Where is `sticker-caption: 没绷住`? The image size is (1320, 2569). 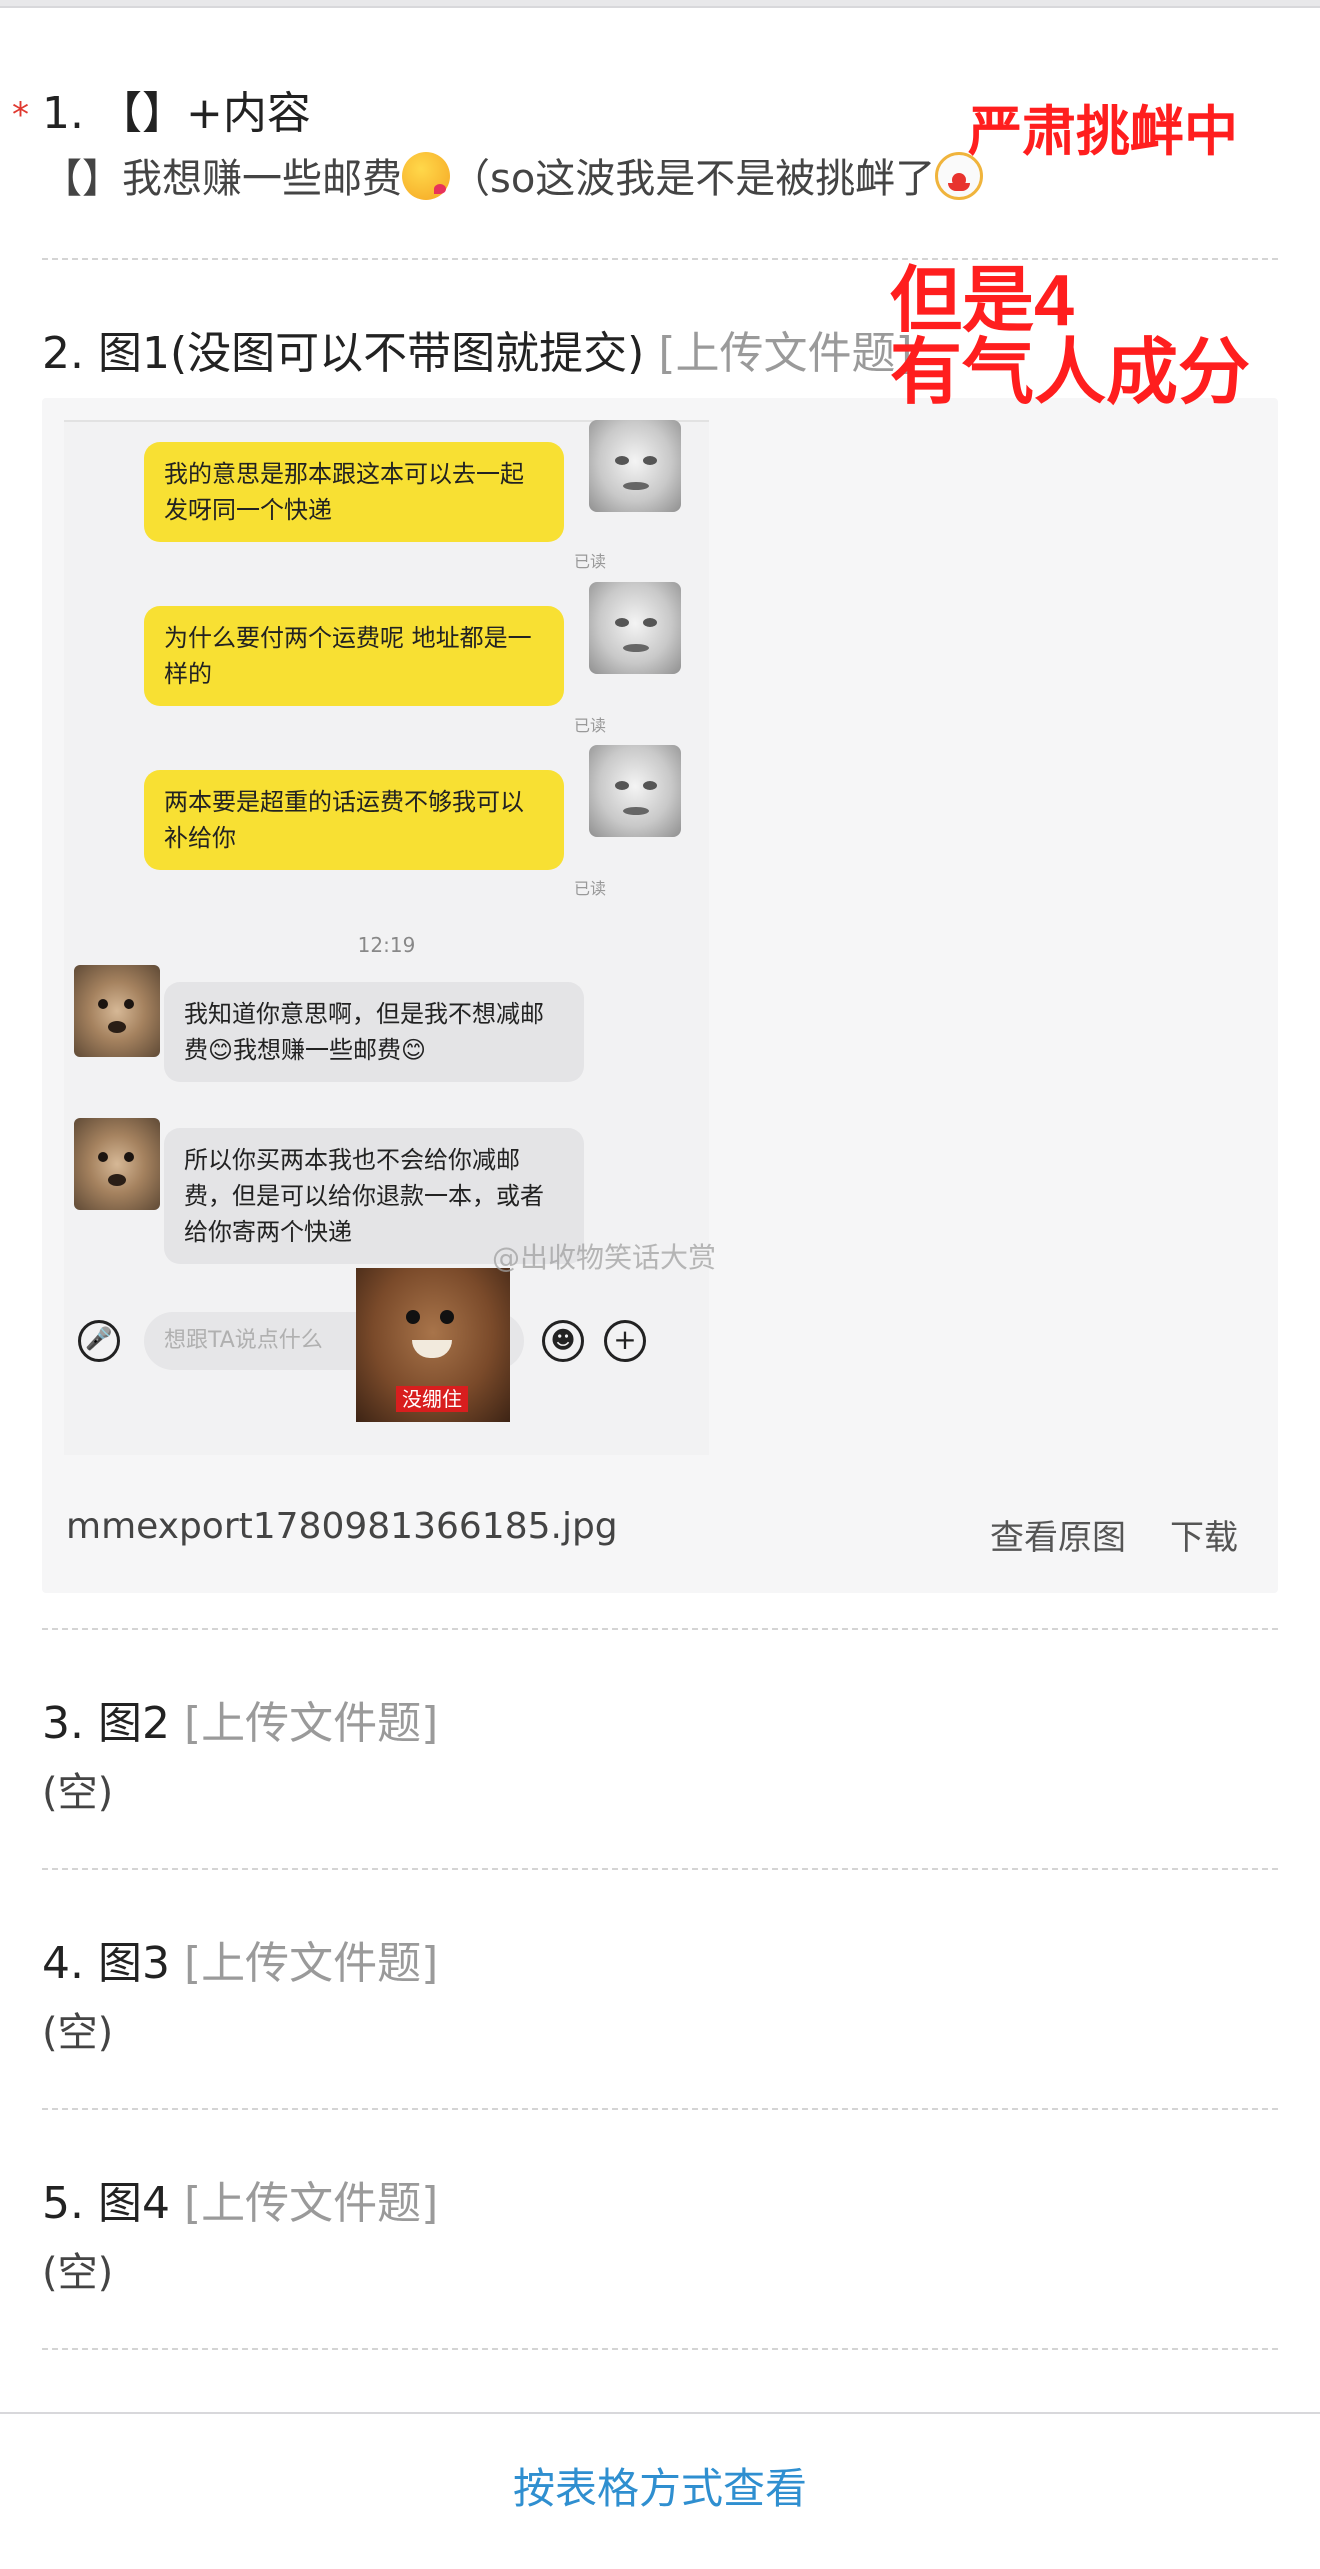
sticker-caption: 没绷住 is located at coordinates (432, 1399).